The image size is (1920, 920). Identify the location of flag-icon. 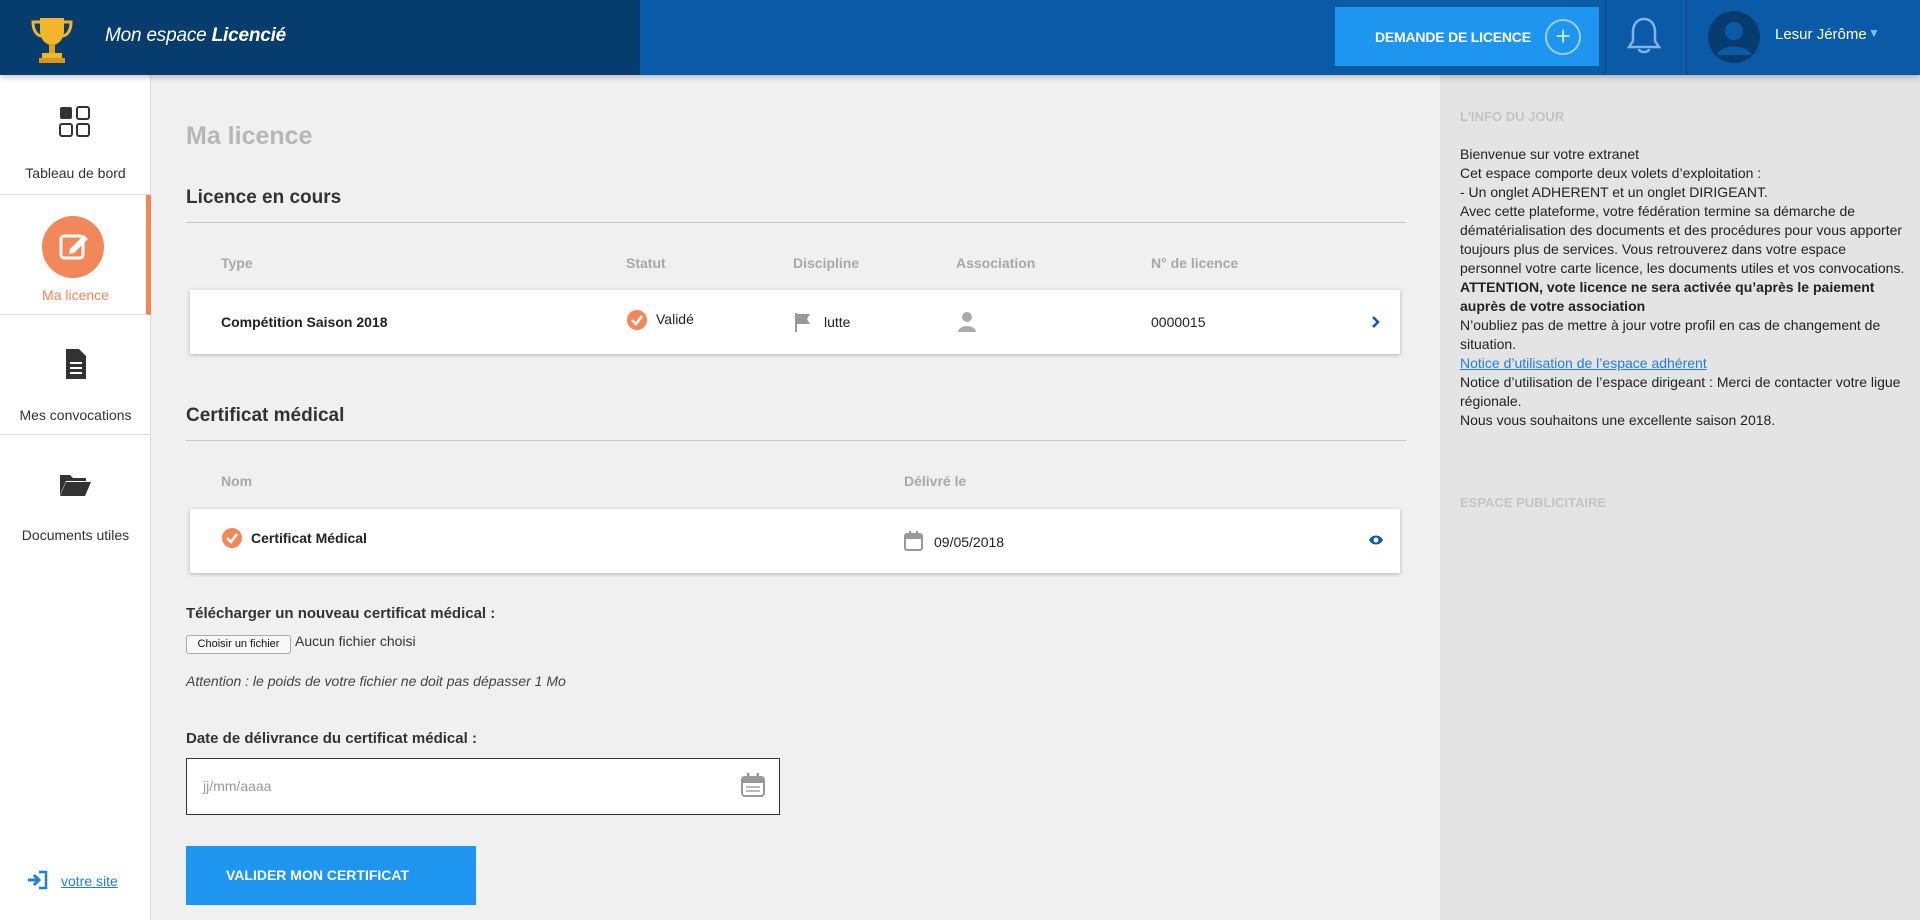
(802, 322).